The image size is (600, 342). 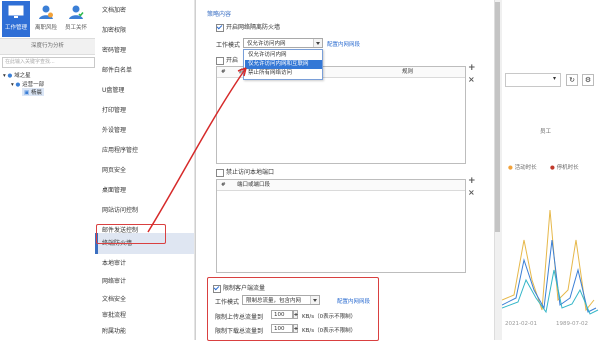 I want to click on tree-node-label: 杨晨, so click(x=36, y=93).